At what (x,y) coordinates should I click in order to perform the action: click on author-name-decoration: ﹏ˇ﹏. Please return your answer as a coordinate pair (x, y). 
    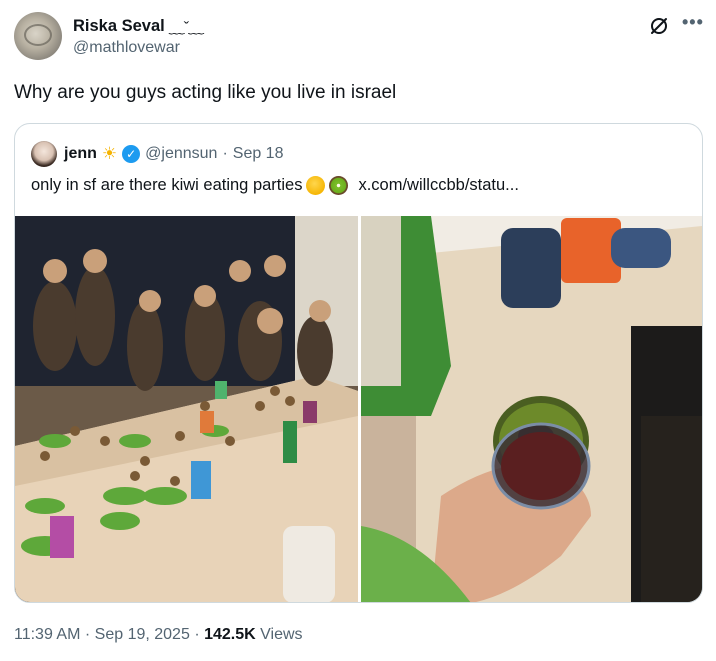
    Looking at the image, I should click on (186, 28).